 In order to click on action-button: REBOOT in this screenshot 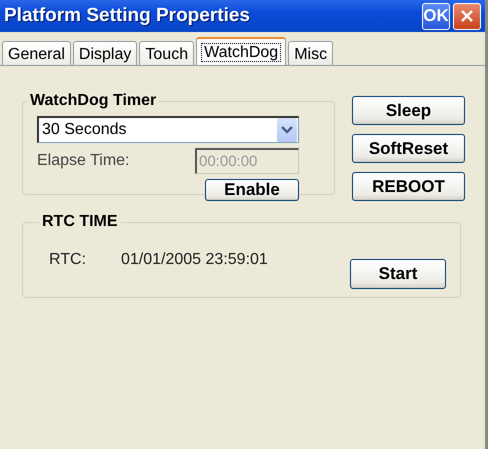, I will do `click(408, 186)`.